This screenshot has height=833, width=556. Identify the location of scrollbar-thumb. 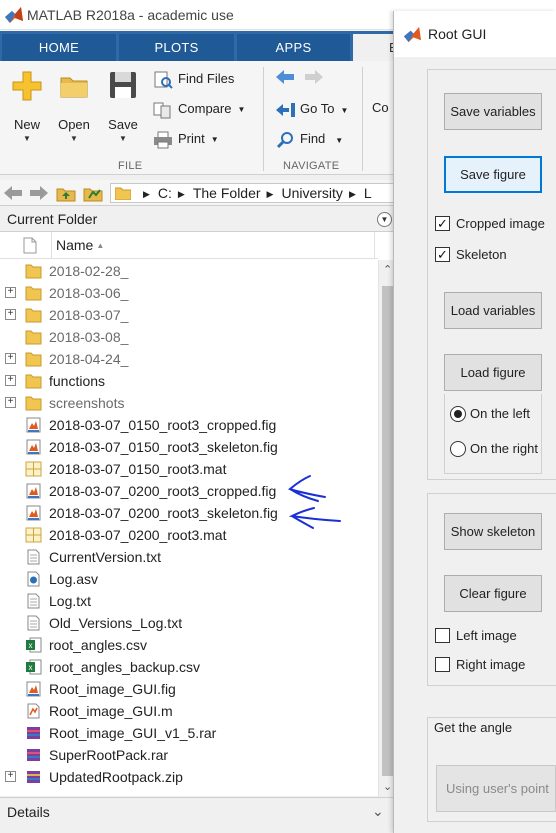
(387, 531).